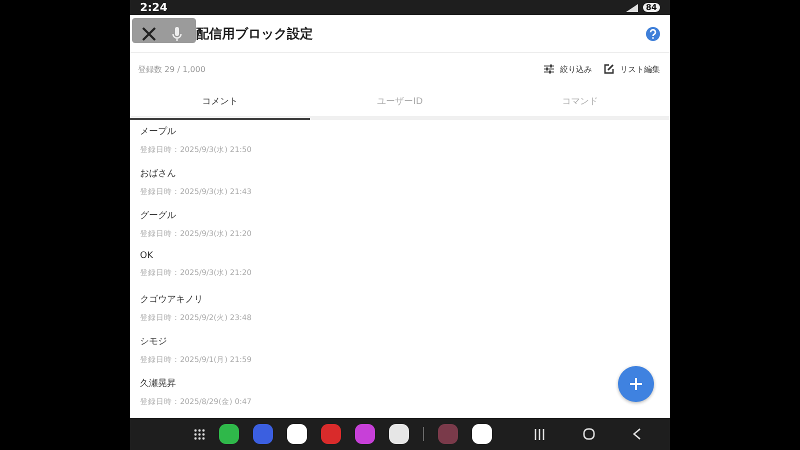 The height and width of the screenshot is (450, 800). Describe the element at coordinates (632, 69) in the screenshot. I see `edit-list-button: リスト編集` at that location.